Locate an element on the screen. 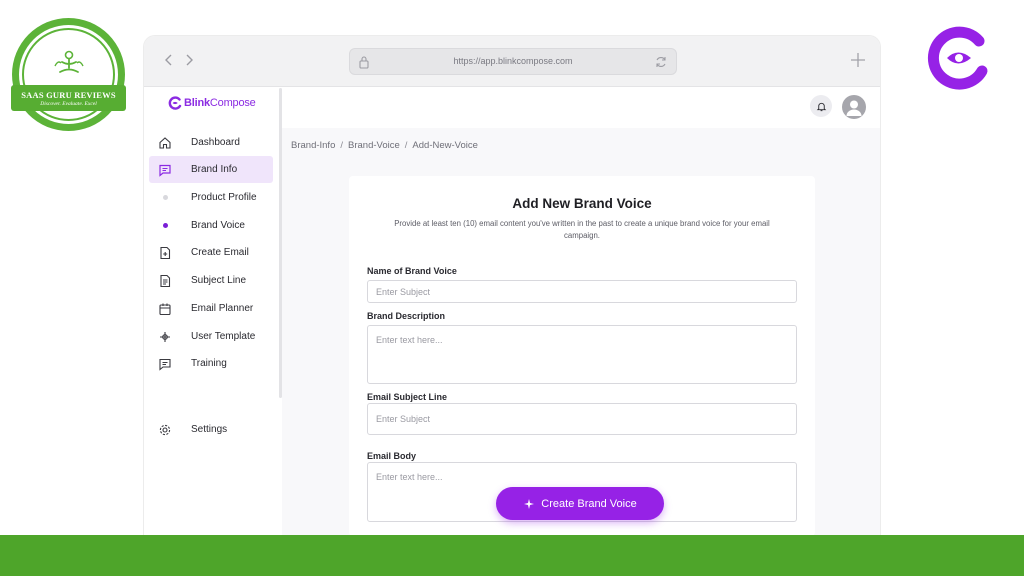 The width and height of the screenshot is (1024, 576). create-brand-voice-button: Create Brand Voice is located at coordinates (580, 503).